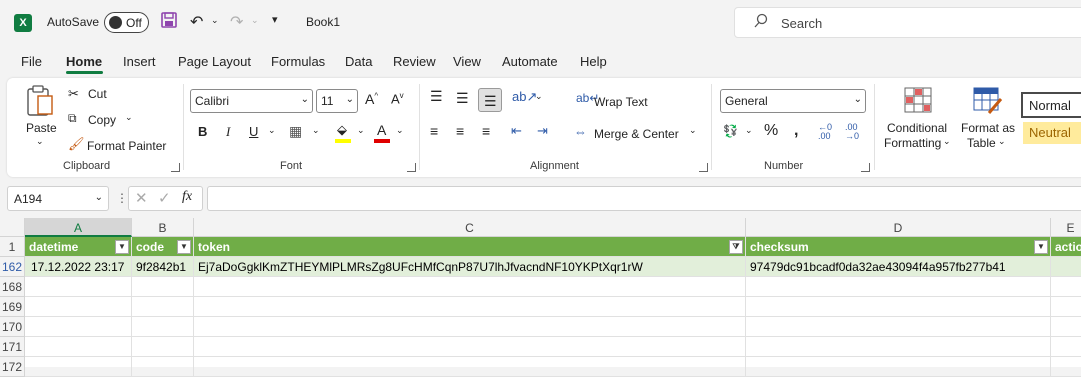 The height and width of the screenshot is (377, 1081). What do you see at coordinates (41, 128) in the screenshot?
I see `paste-button: Paste` at bounding box center [41, 128].